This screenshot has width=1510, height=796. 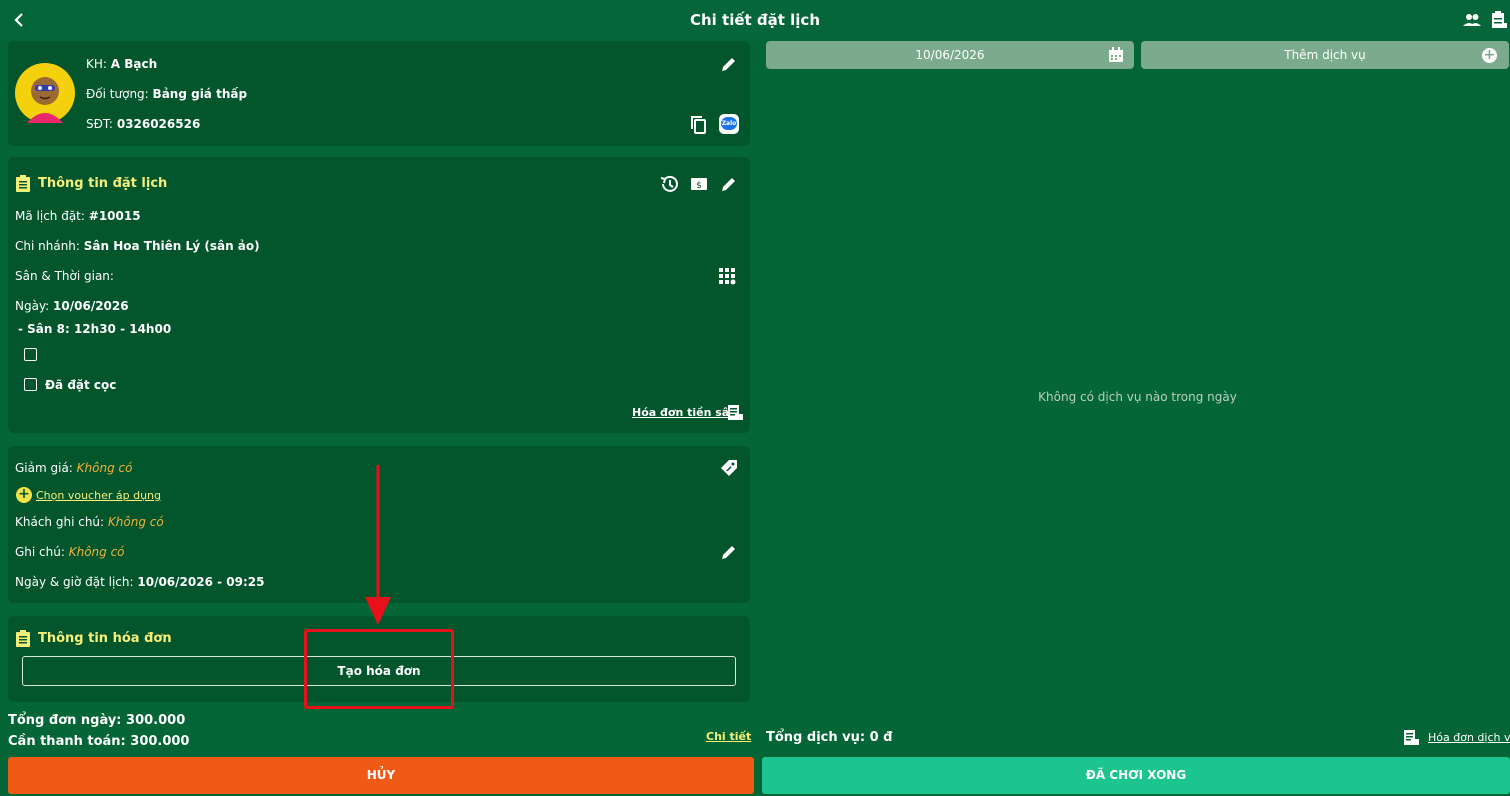 What do you see at coordinates (137, 246) in the screenshot?
I see `booking-branch: Chi nhánh: Sân Hoa Thiên Lý (sân ảo)` at bounding box center [137, 246].